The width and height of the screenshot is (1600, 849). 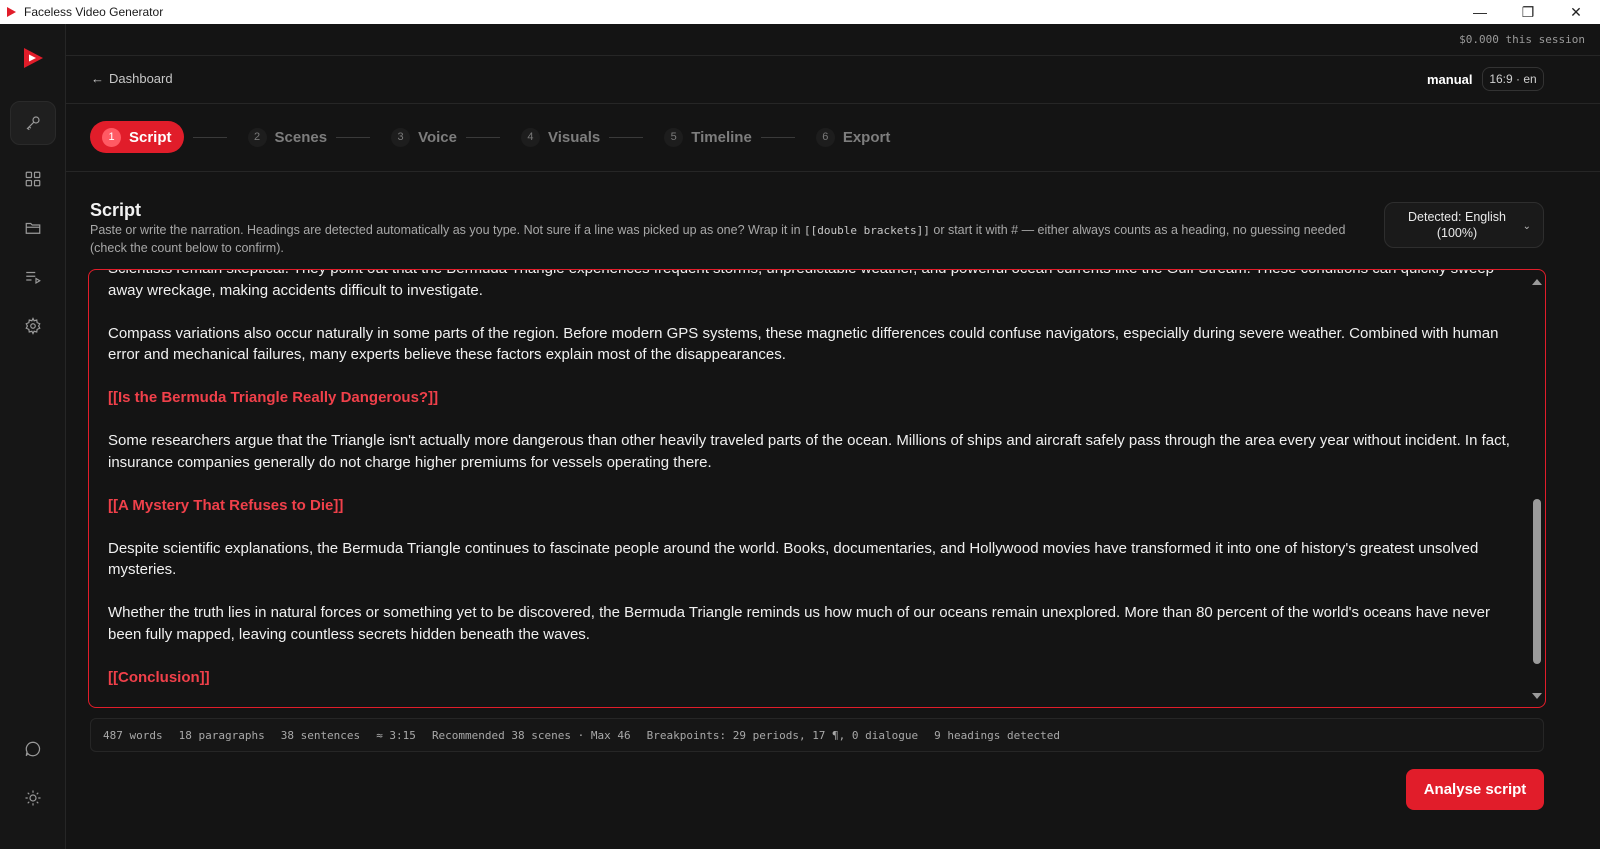 I want to click on step-label: Scenes, so click(x=301, y=137).